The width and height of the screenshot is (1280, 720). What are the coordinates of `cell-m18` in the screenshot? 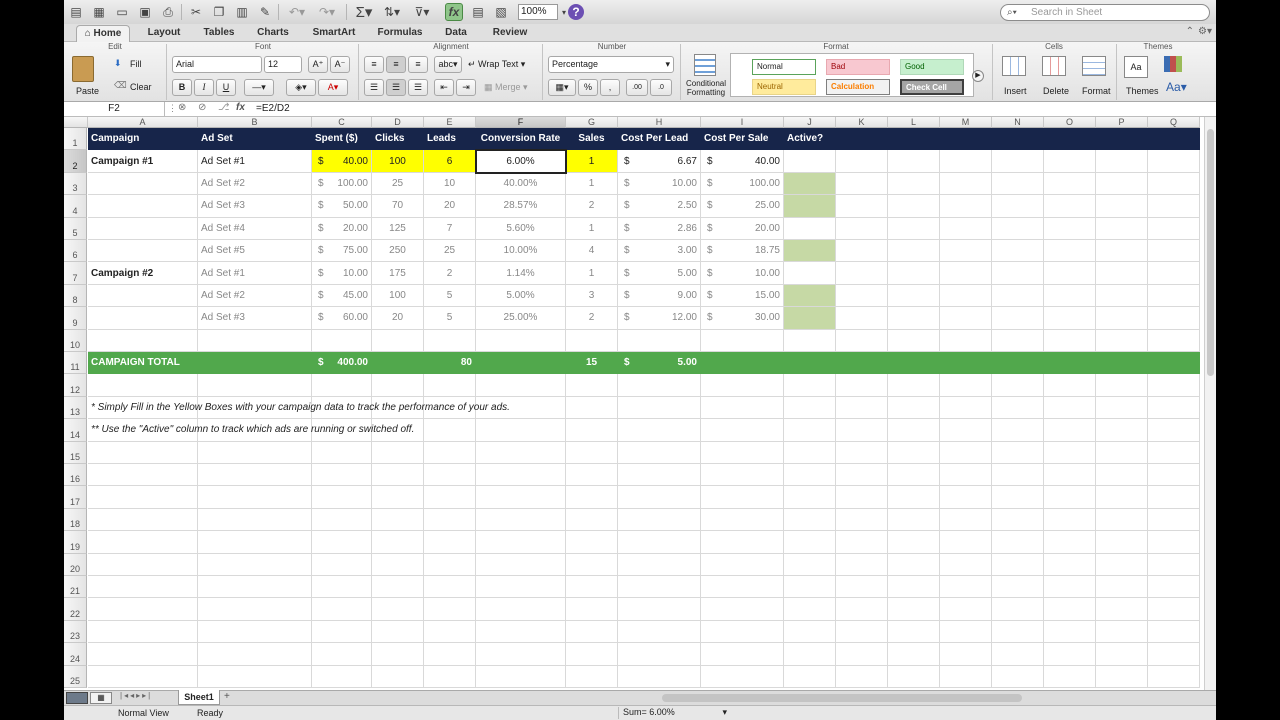 It's located at (966, 520).